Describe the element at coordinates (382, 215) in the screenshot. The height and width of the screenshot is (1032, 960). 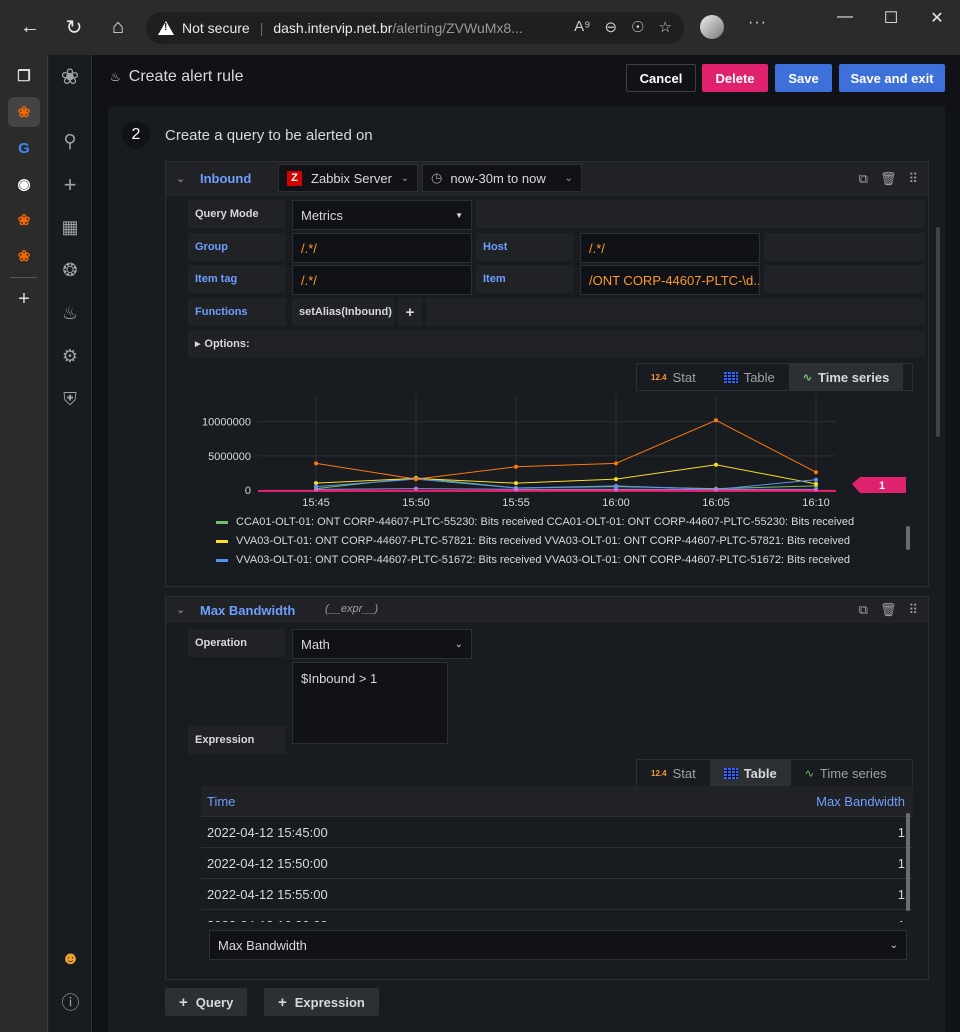
I see `query-mode-select: Metrics ▼` at that location.